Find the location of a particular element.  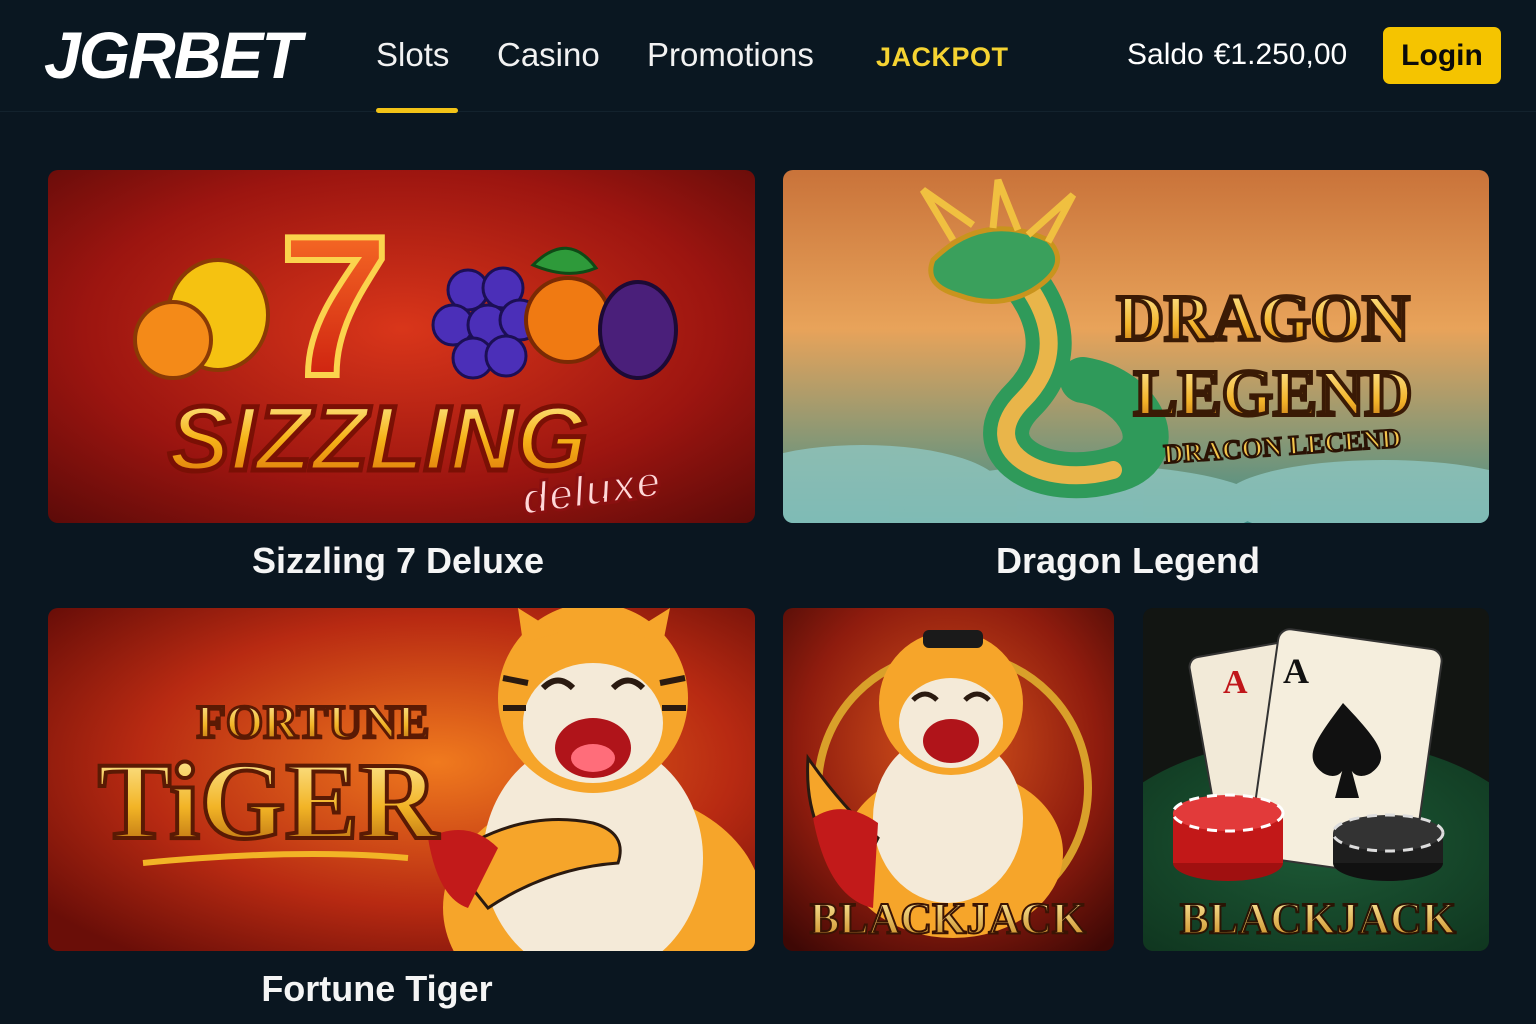

game-title-sizzling: Sizzling 7 Deluxe is located at coordinates (398, 561).